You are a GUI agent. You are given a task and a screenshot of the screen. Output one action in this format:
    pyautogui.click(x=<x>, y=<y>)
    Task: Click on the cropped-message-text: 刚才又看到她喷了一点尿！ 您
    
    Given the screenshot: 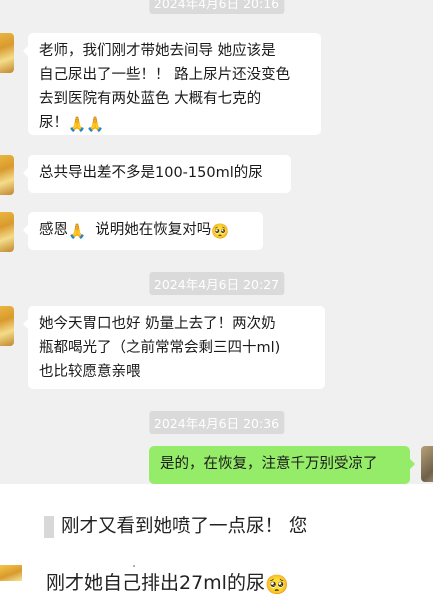 What is the action you would take?
    pyautogui.click(x=183, y=526)
    